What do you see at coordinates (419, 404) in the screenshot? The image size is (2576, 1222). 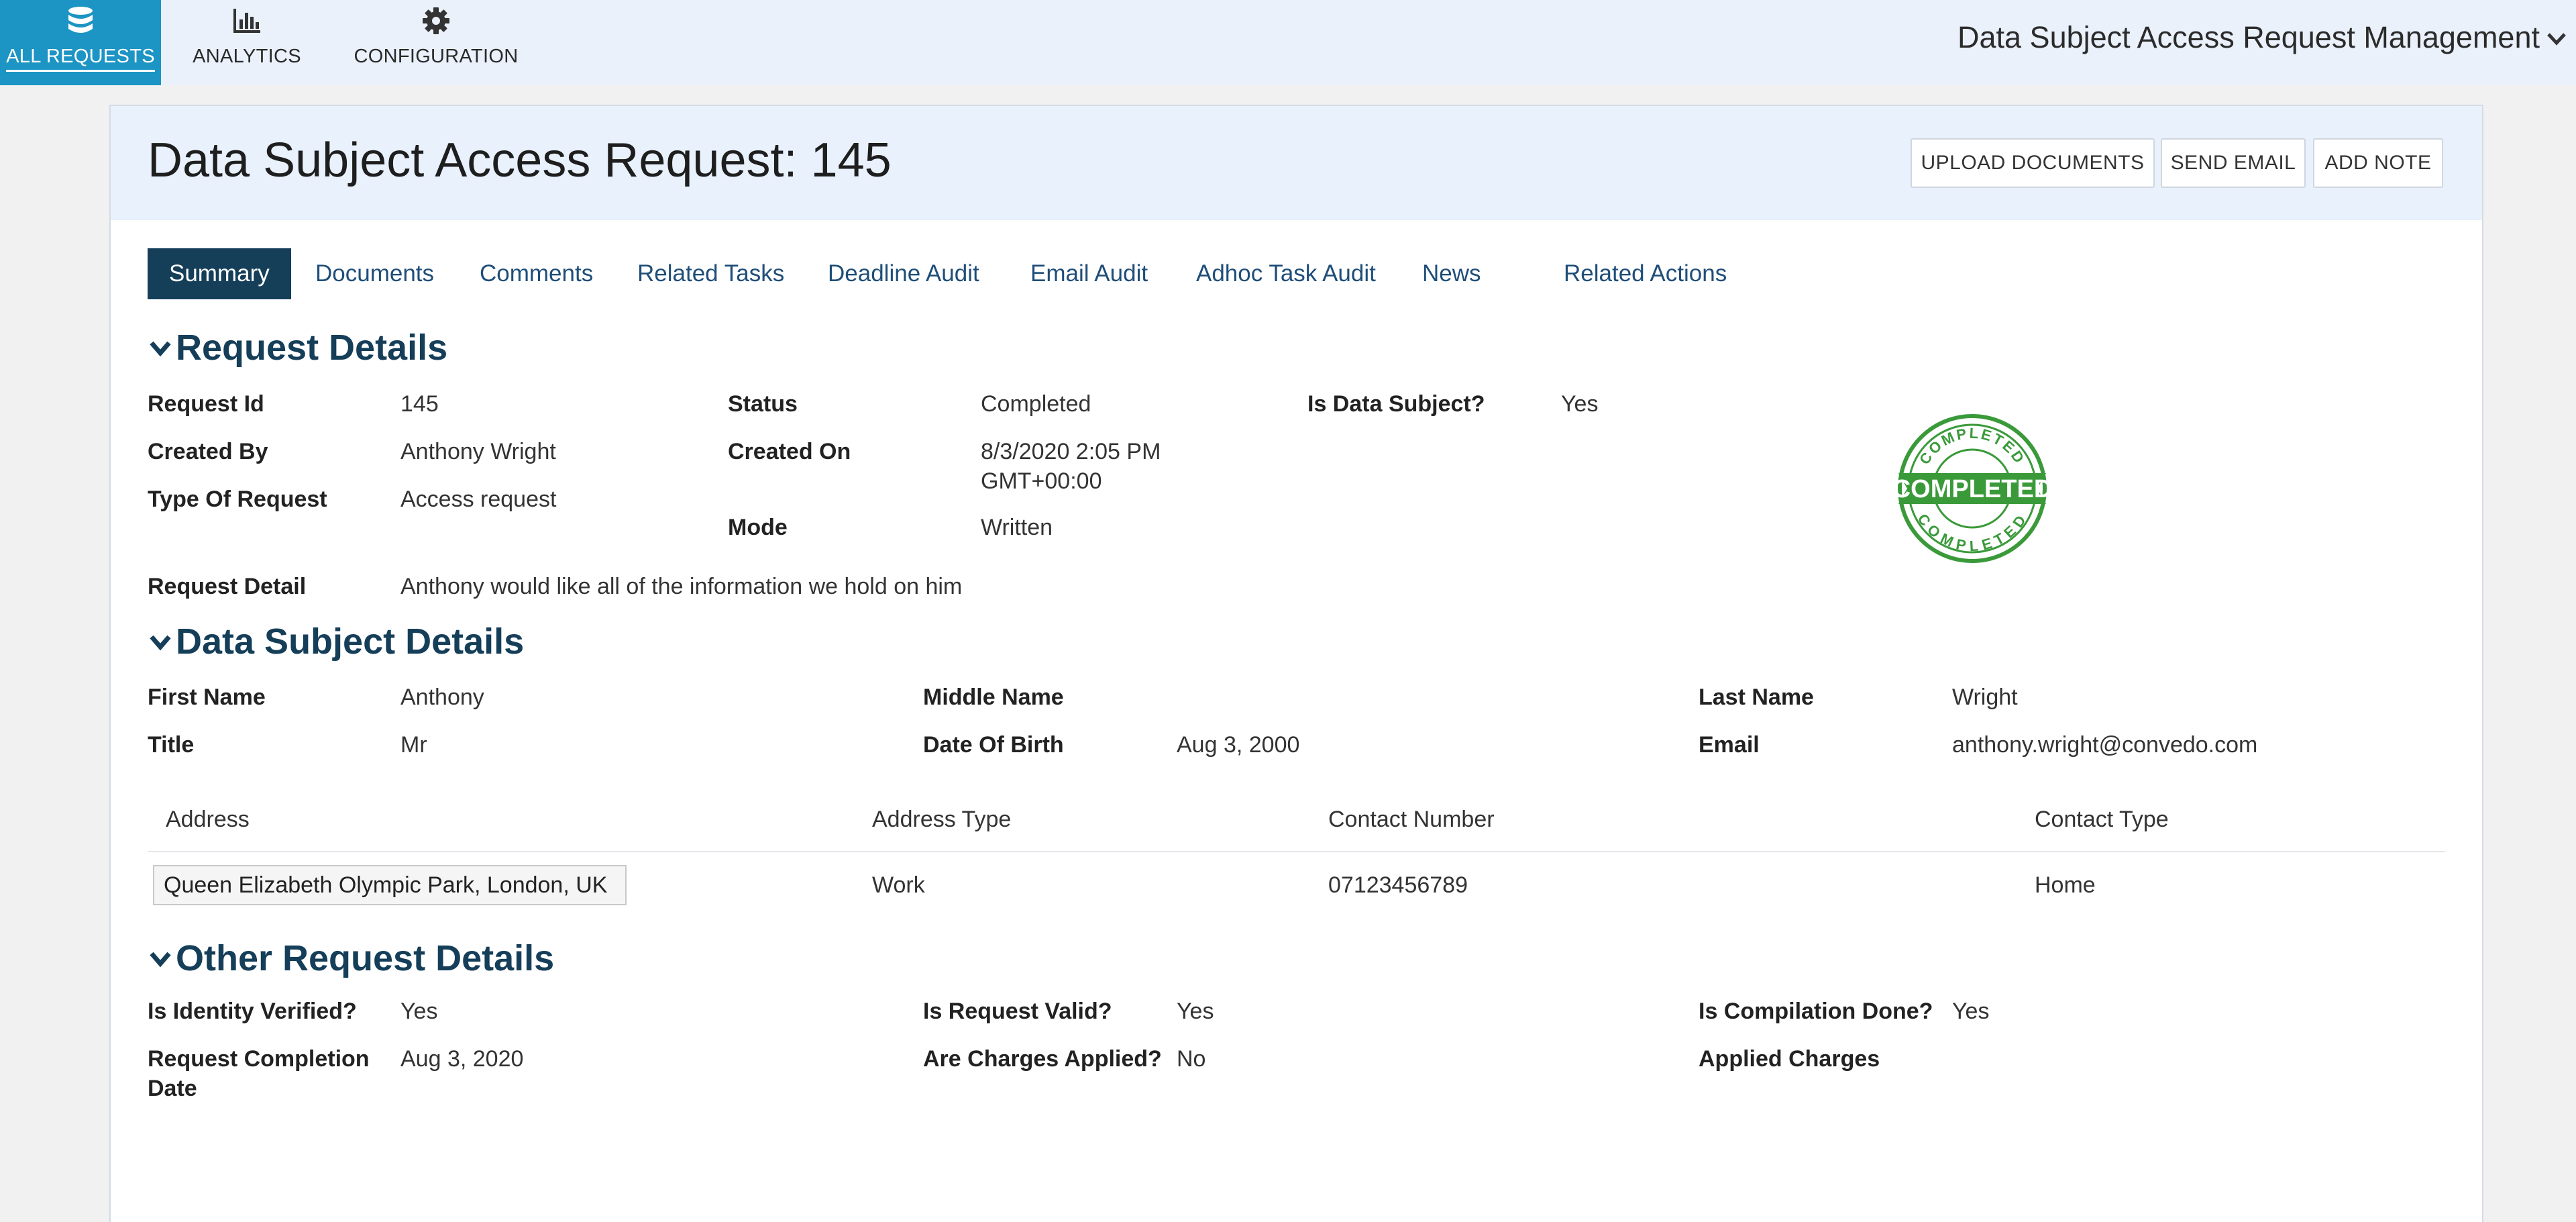 I see `request-id-value: 145` at bounding box center [419, 404].